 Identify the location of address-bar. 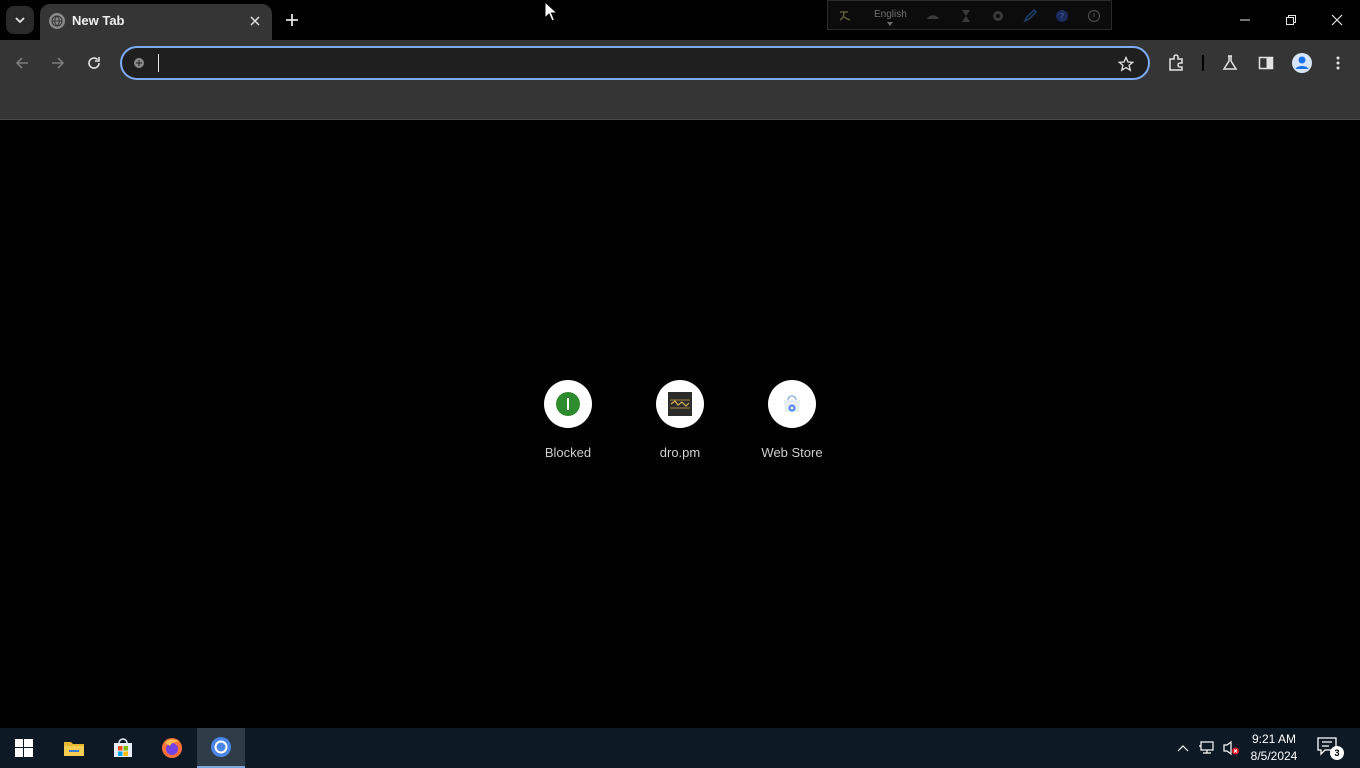
(635, 63).